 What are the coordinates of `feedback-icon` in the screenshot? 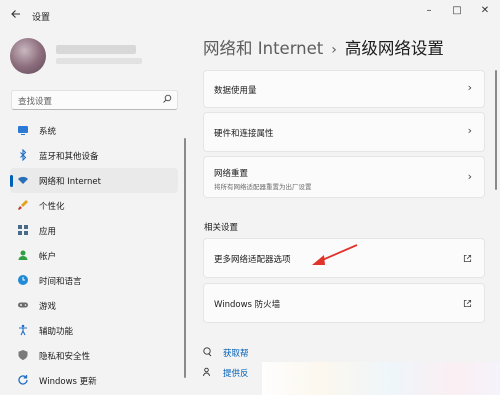 It's located at (206, 372).